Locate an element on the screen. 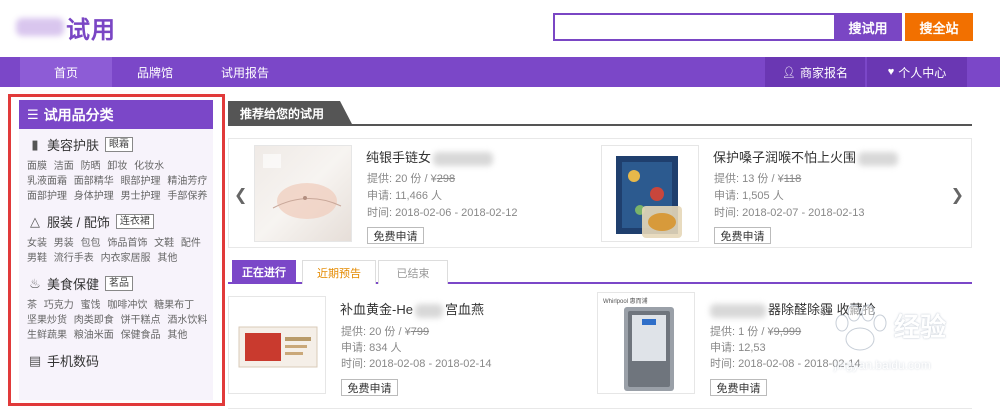 The image size is (1000, 409). subcategory-link: 巧克力 is located at coordinates (59, 305).